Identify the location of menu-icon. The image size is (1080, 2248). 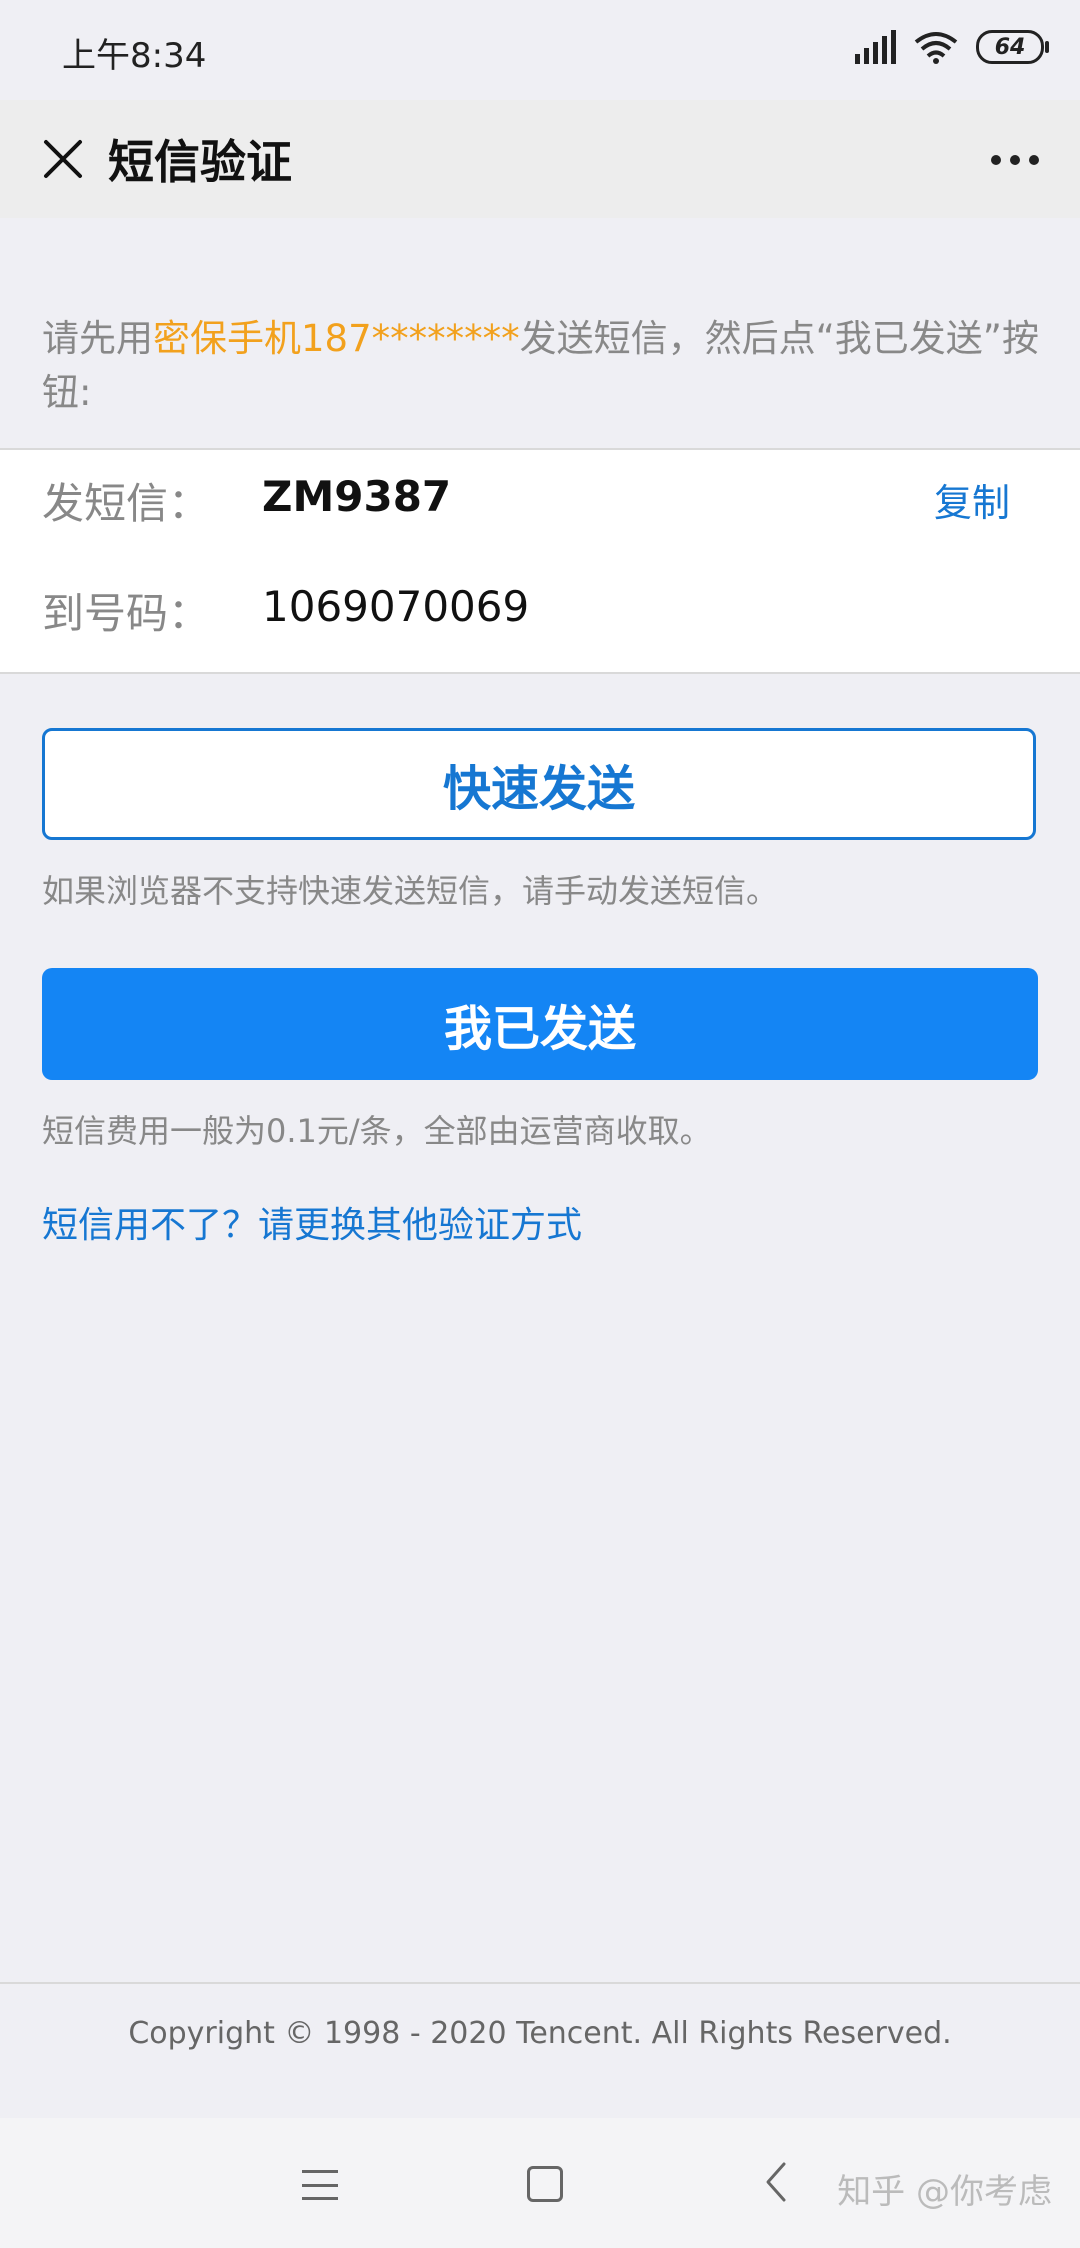
(320, 2185).